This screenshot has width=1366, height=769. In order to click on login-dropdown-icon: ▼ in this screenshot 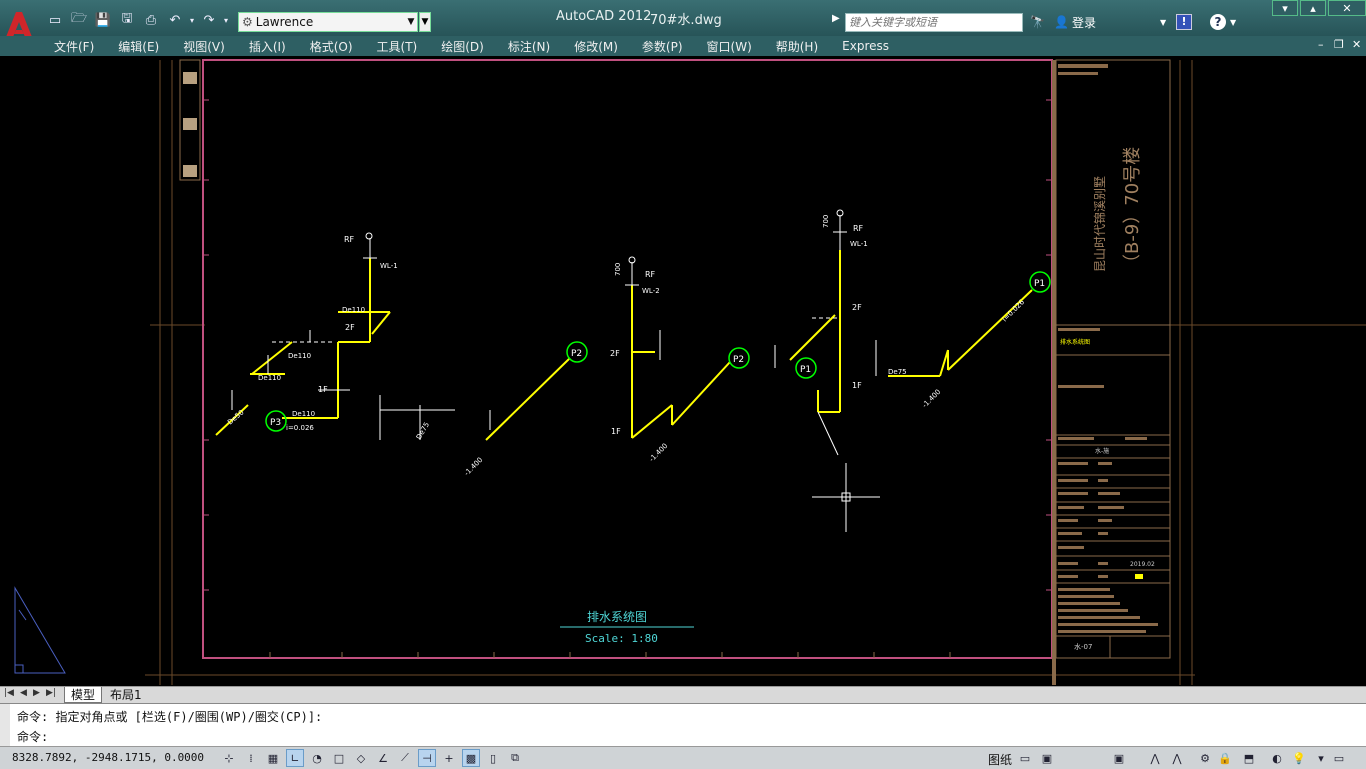, I will do `click(1163, 22)`.